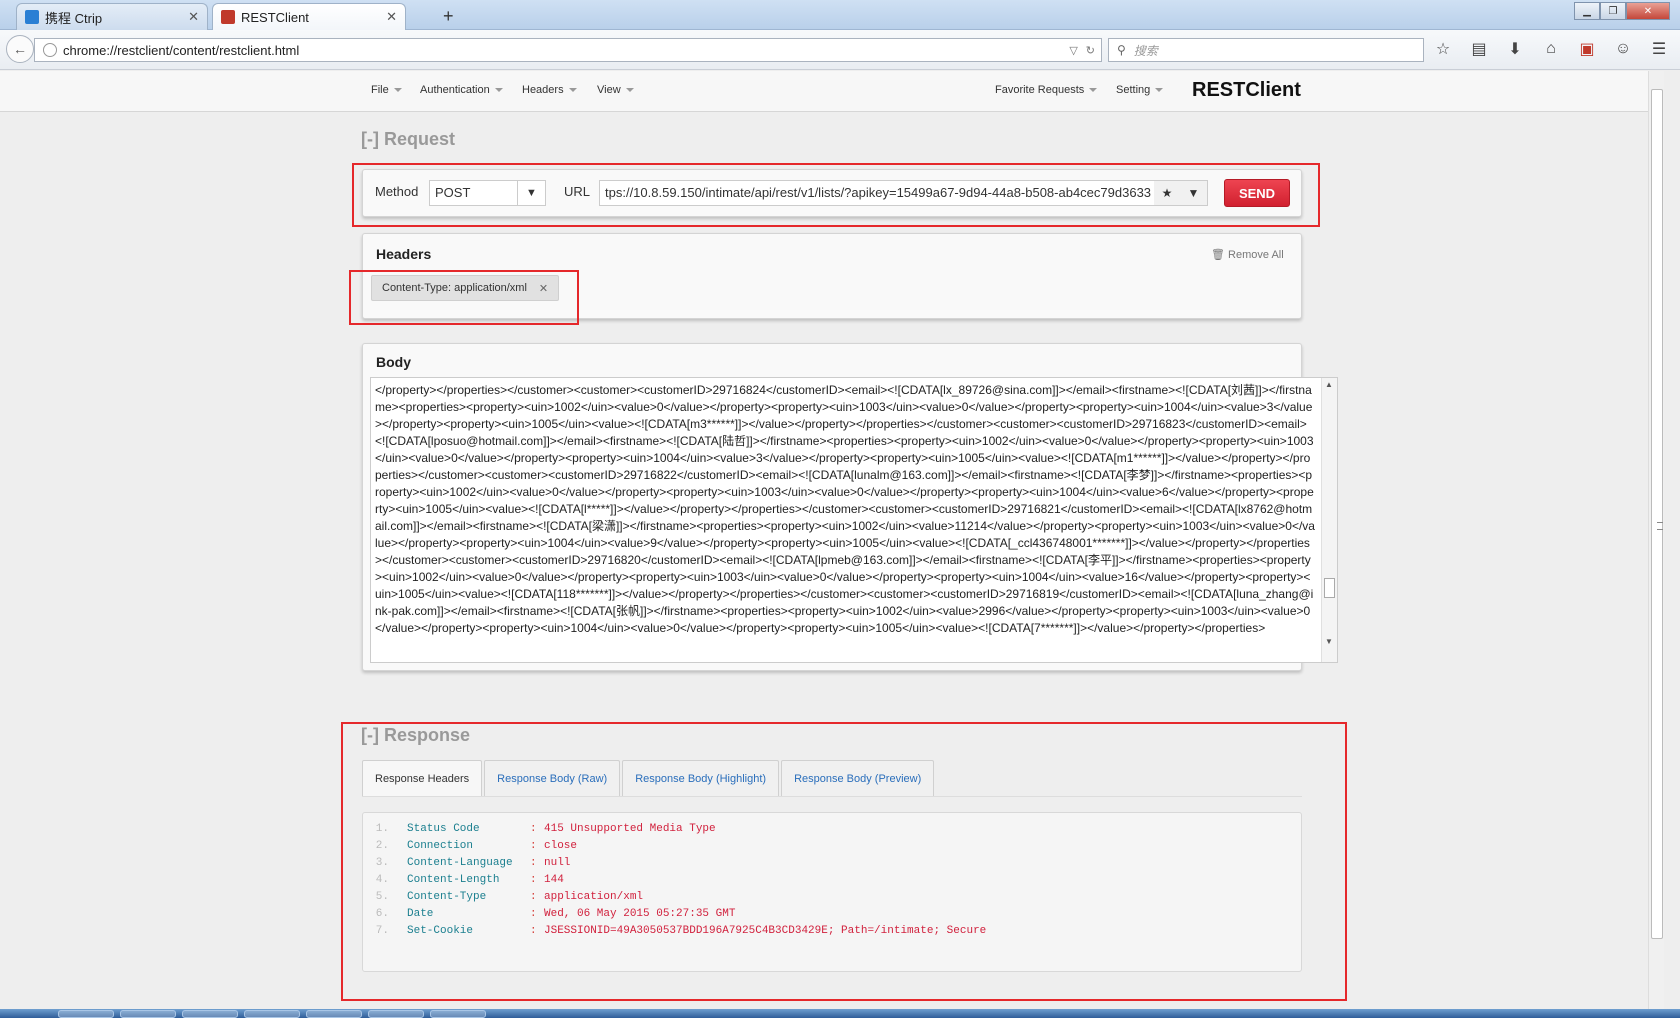 Image resolution: width=1680 pixels, height=1018 pixels. I want to click on search-placeholder: 搜索, so click(1145, 50).